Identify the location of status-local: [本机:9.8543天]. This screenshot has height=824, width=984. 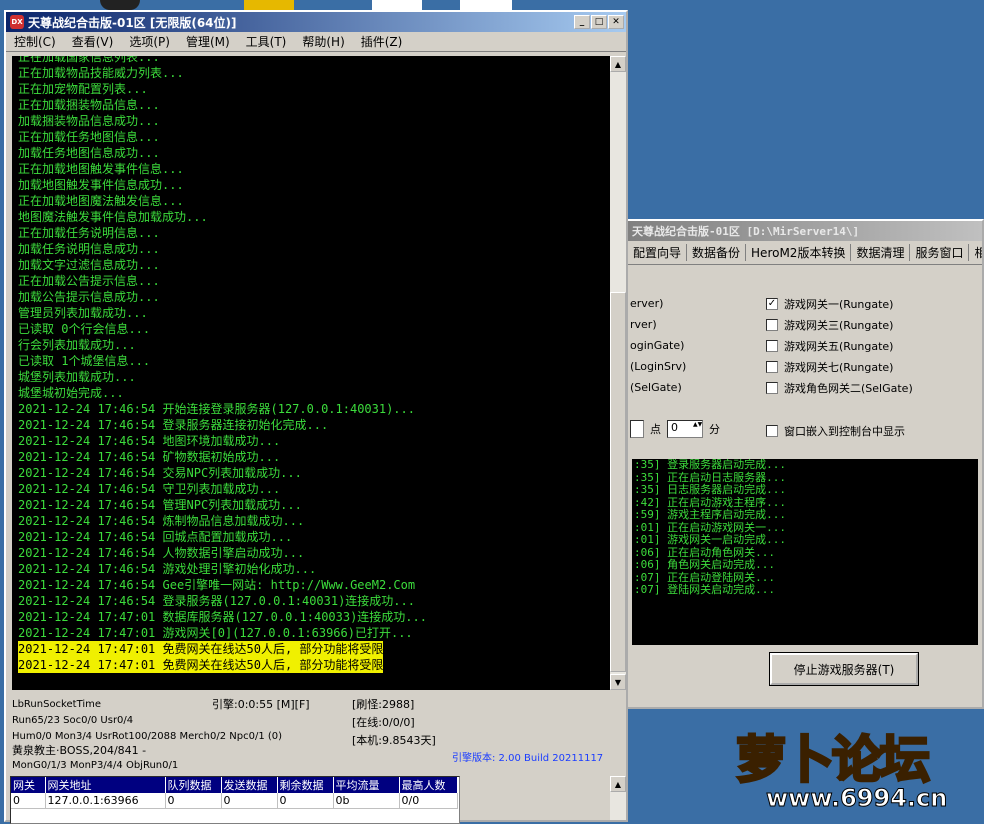
(394, 740).